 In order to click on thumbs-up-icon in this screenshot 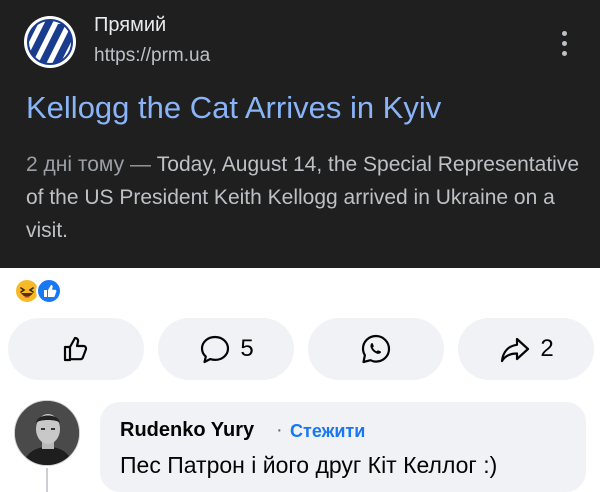, I will do `click(75, 349)`.